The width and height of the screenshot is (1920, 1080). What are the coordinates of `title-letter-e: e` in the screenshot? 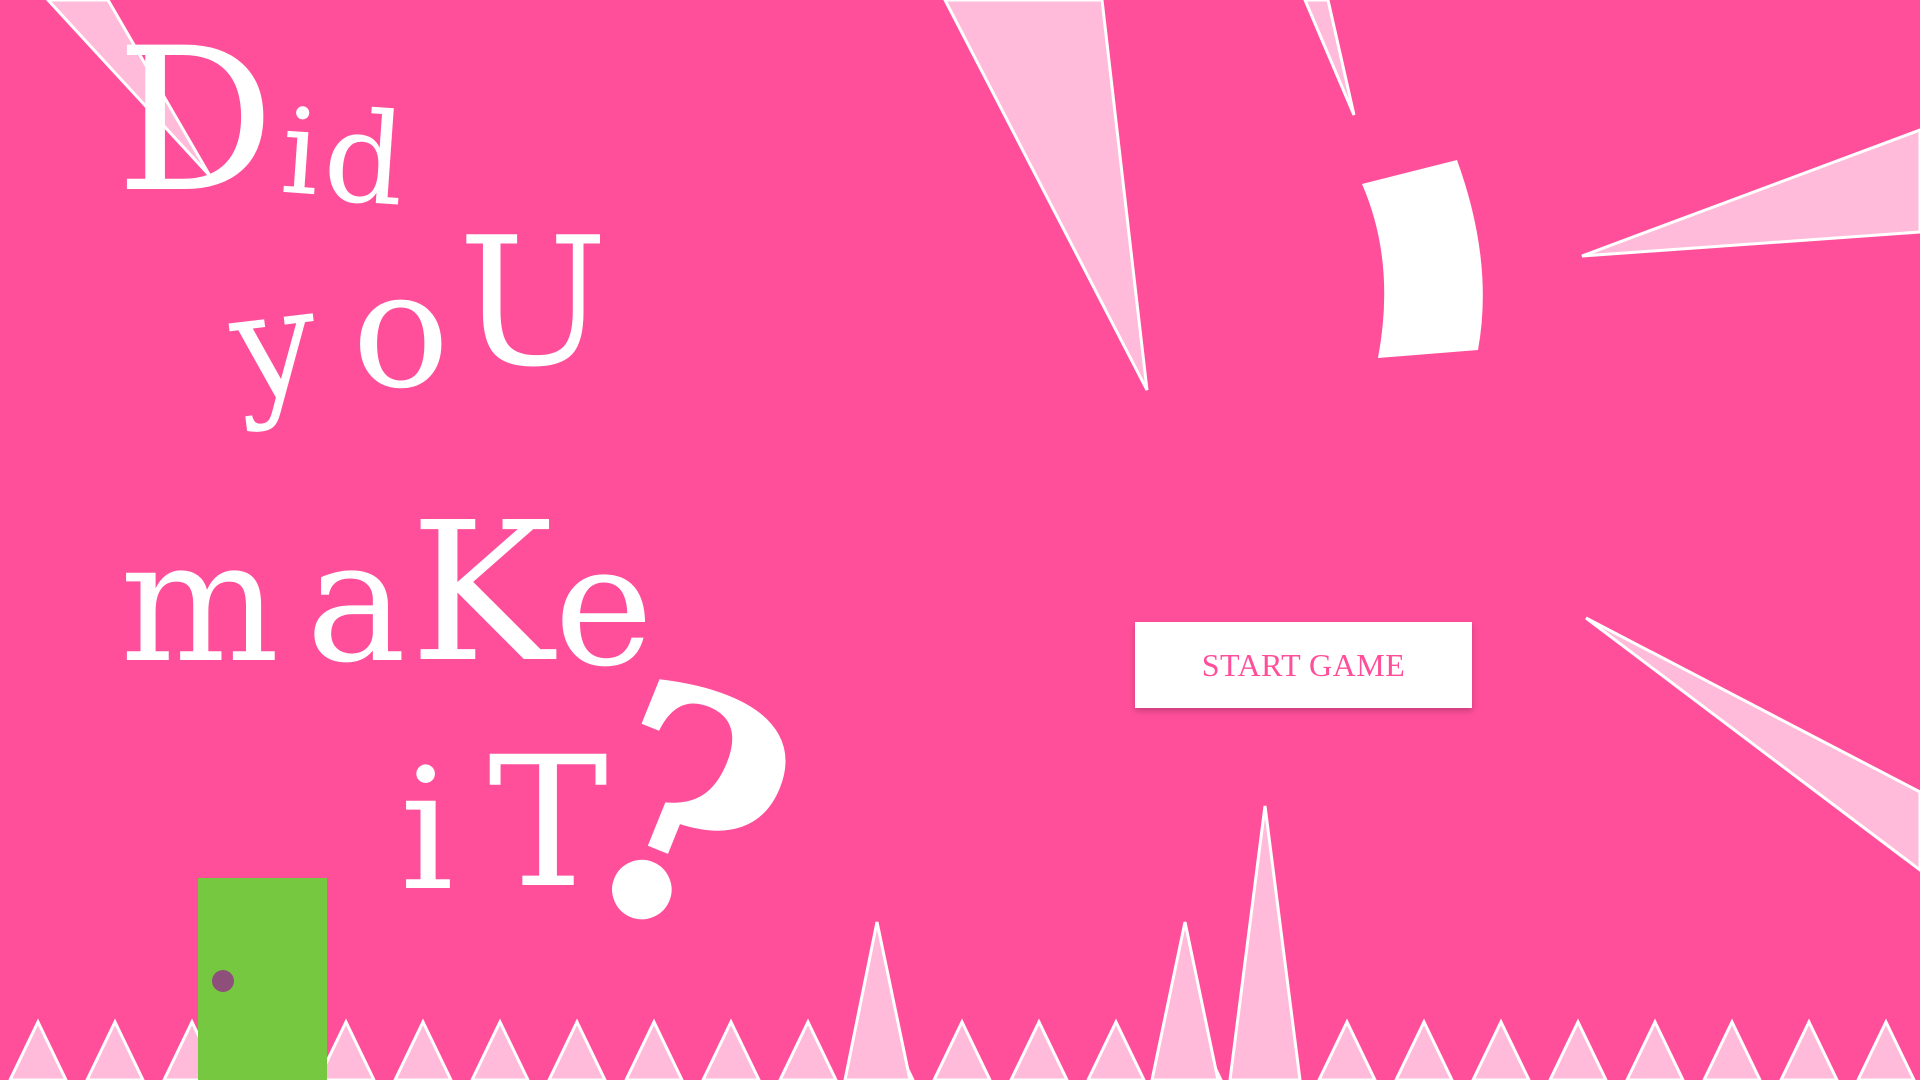 It's located at (604, 606).